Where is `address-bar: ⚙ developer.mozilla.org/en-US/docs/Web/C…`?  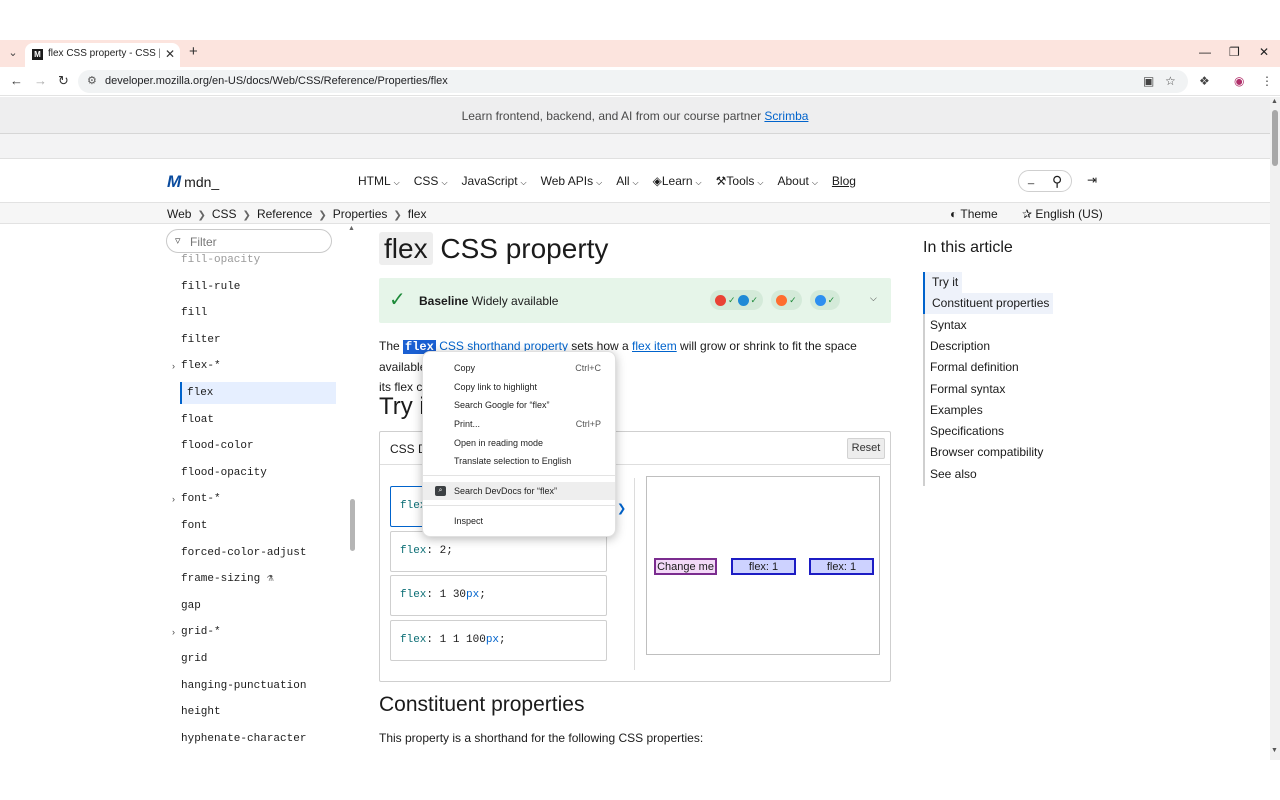
address-bar: ⚙ developer.mozilla.org/en-US/docs/Web/C… is located at coordinates (633, 81).